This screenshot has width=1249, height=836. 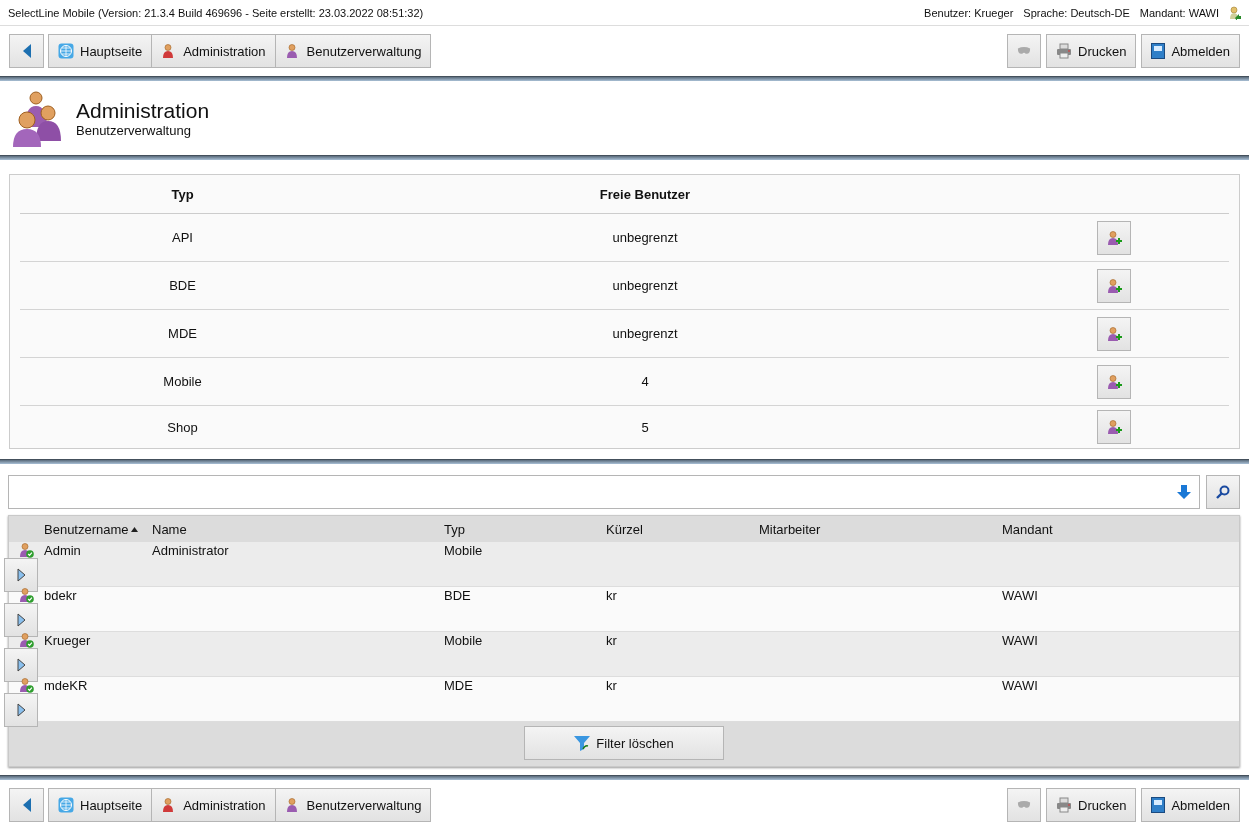 What do you see at coordinates (645, 194) in the screenshot?
I see `column-header: Freie Benutzer` at bounding box center [645, 194].